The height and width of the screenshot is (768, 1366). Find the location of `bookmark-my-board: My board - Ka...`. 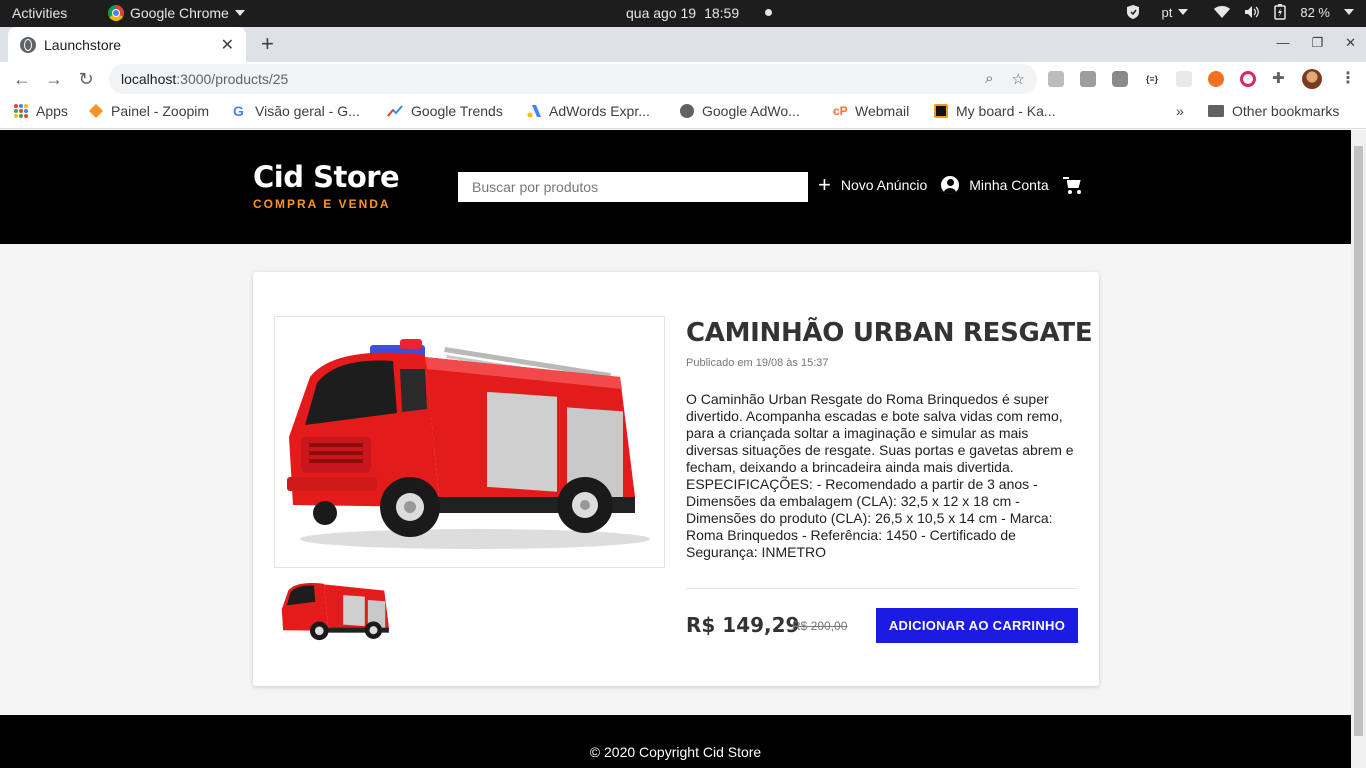

bookmark-my-board: My board - Ka... is located at coordinates (995, 111).